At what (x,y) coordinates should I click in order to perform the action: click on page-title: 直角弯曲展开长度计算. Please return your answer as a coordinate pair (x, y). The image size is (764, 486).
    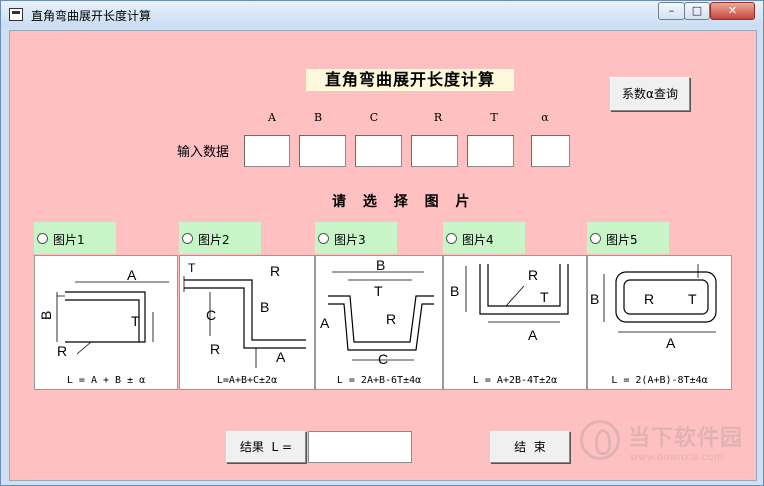
    Looking at the image, I should click on (410, 80).